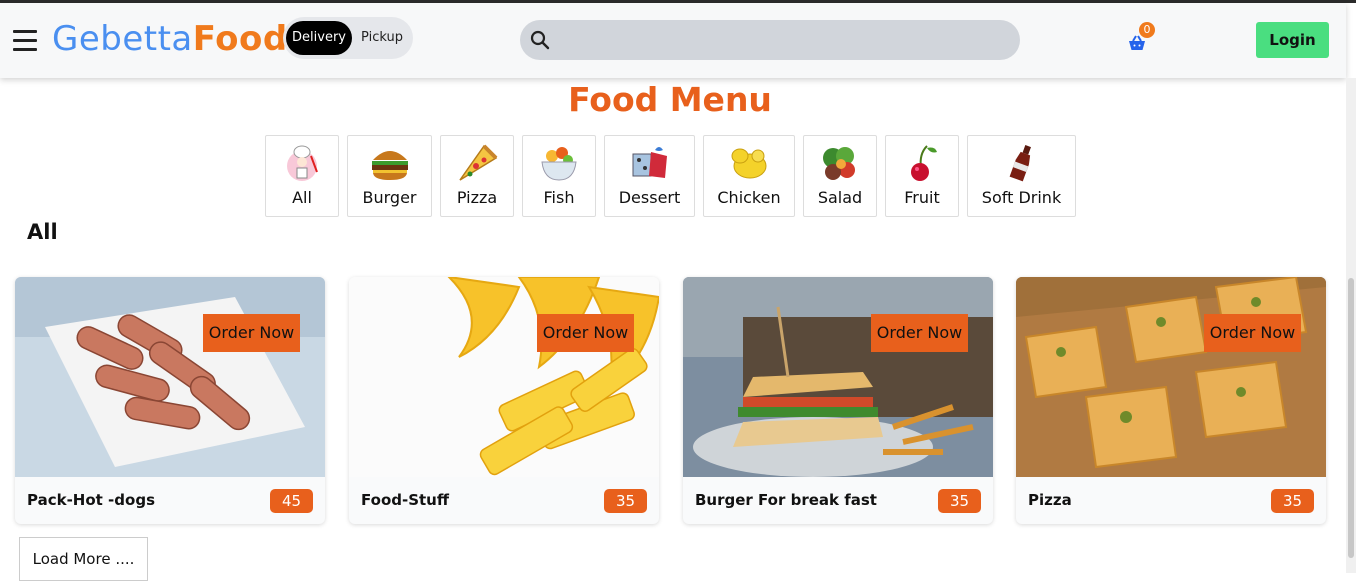 The width and height of the screenshot is (1356, 581). Describe the element at coordinates (1351, 418) in the screenshot. I see `scrollbar-thumb` at that location.